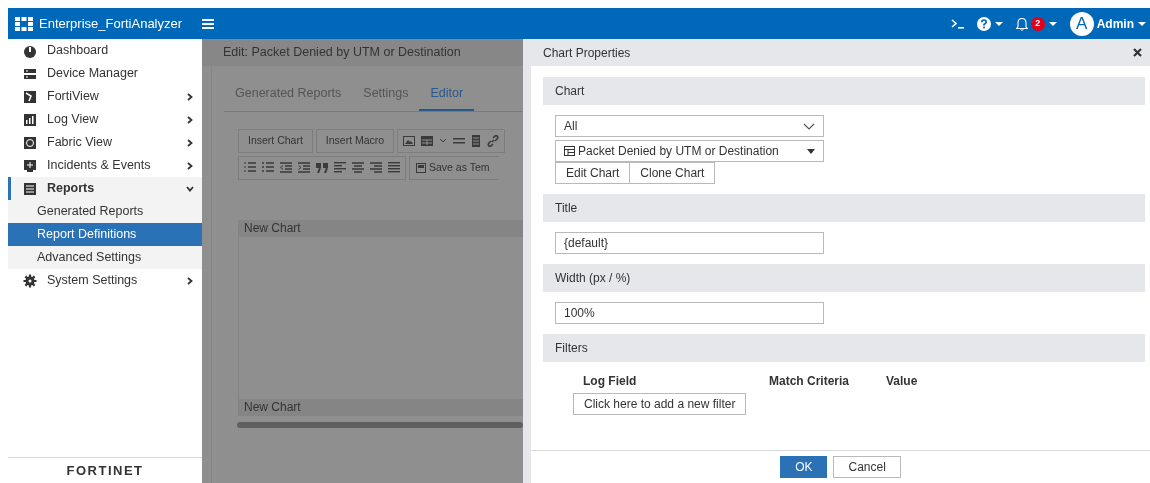 Image resolution: width=1150 pixels, height=483 pixels. I want to click on align-right-icon, so click(376, 168).